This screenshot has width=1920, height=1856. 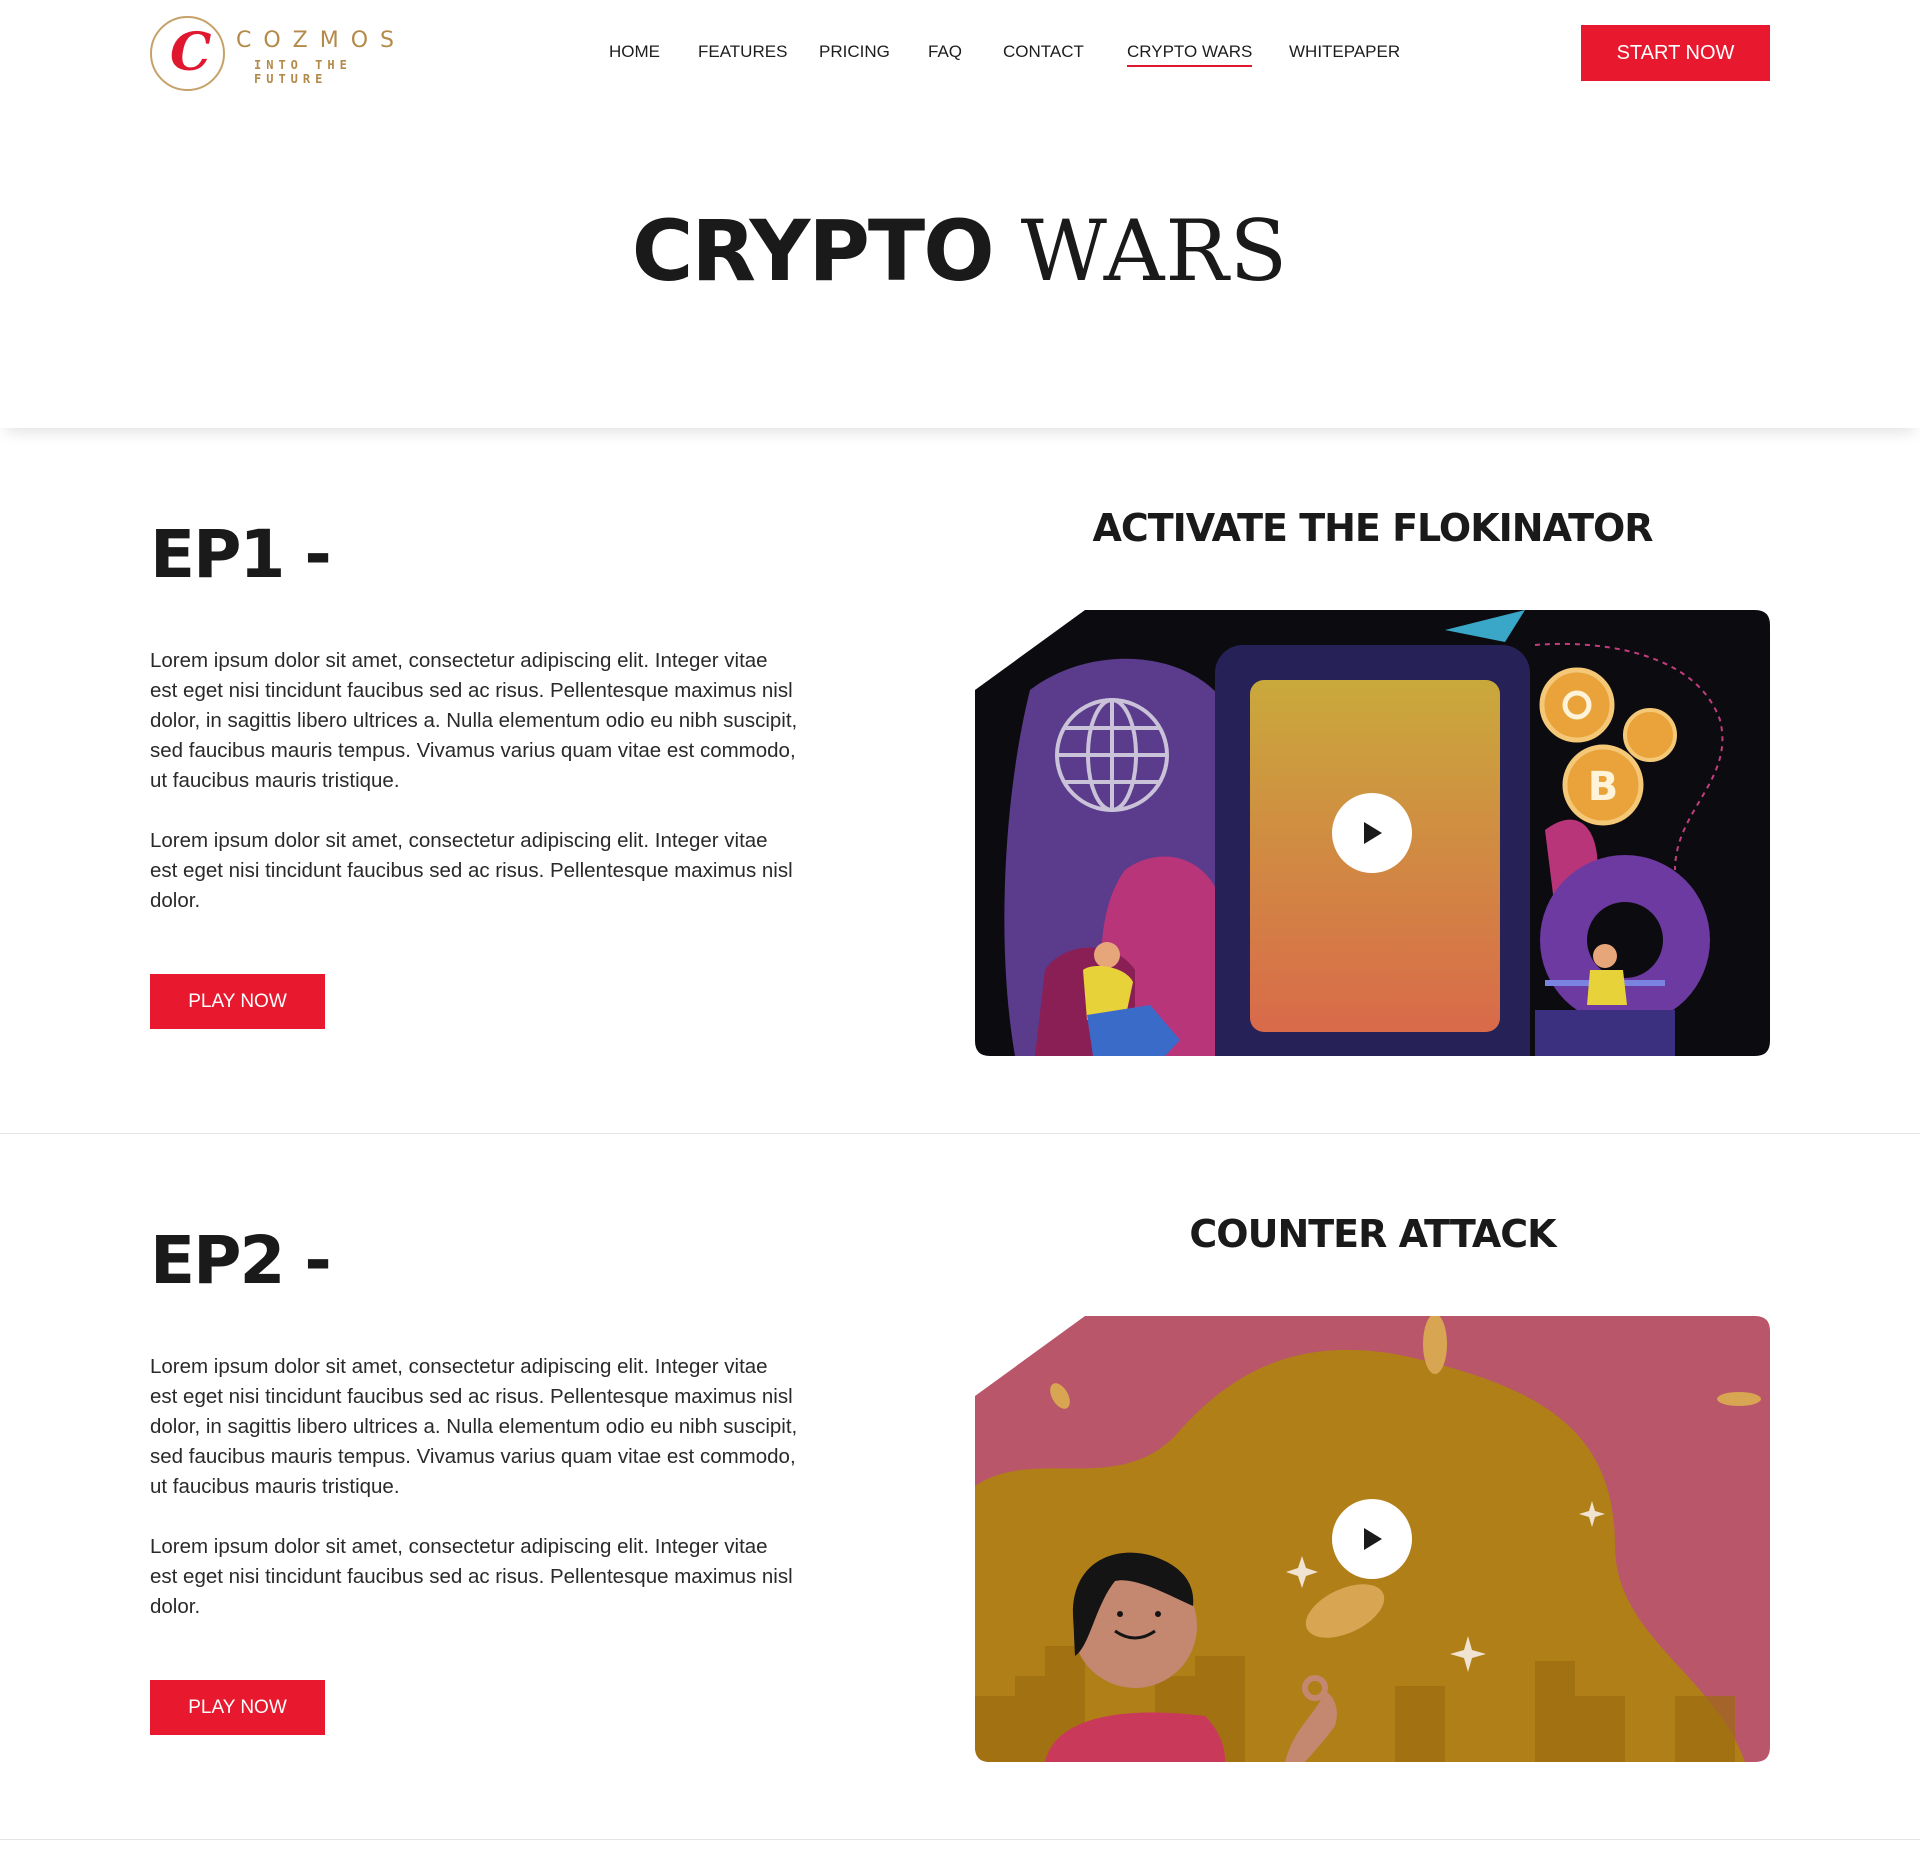 I want to click on page-title-bold: CRYPTO, so click(x=813, y=251).